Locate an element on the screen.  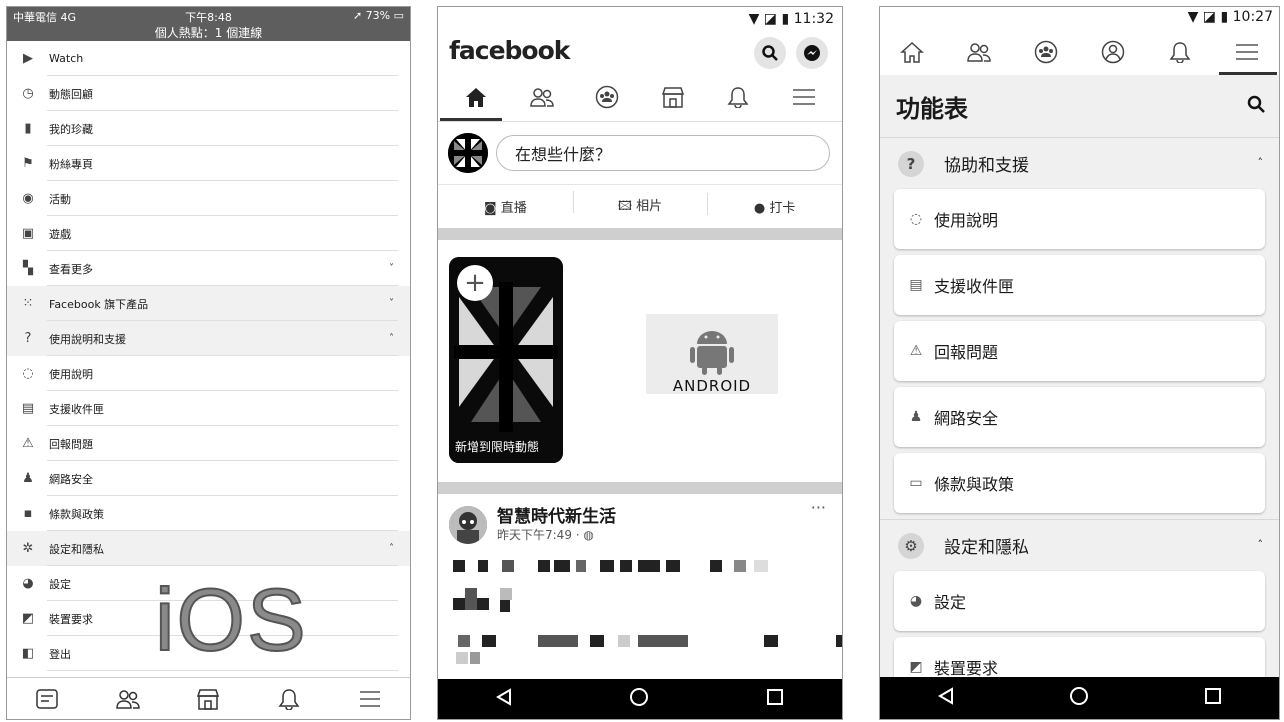
live-button: ◙ 直播 is located at coordinates (505, 206).